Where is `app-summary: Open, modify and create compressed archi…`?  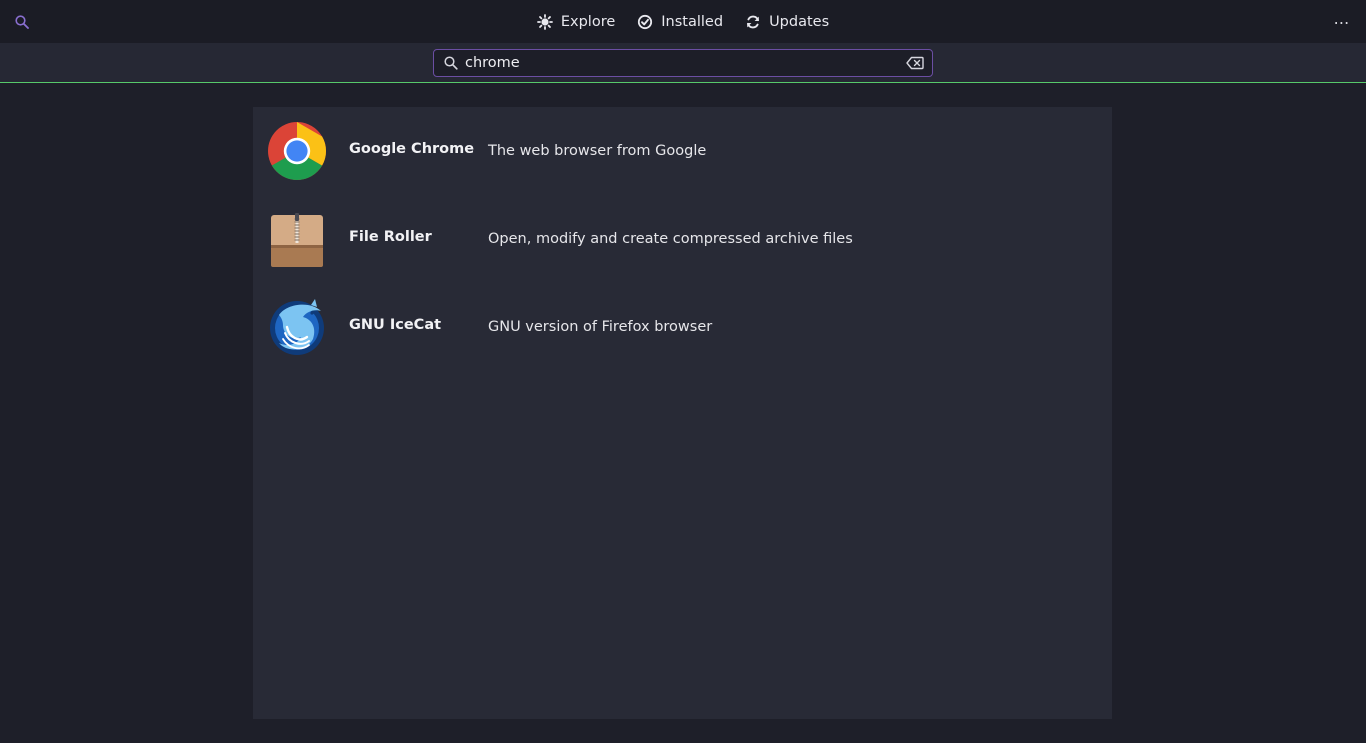 app-summary: Open, modify and create compressed archi… is located at coordinates (670, 239).